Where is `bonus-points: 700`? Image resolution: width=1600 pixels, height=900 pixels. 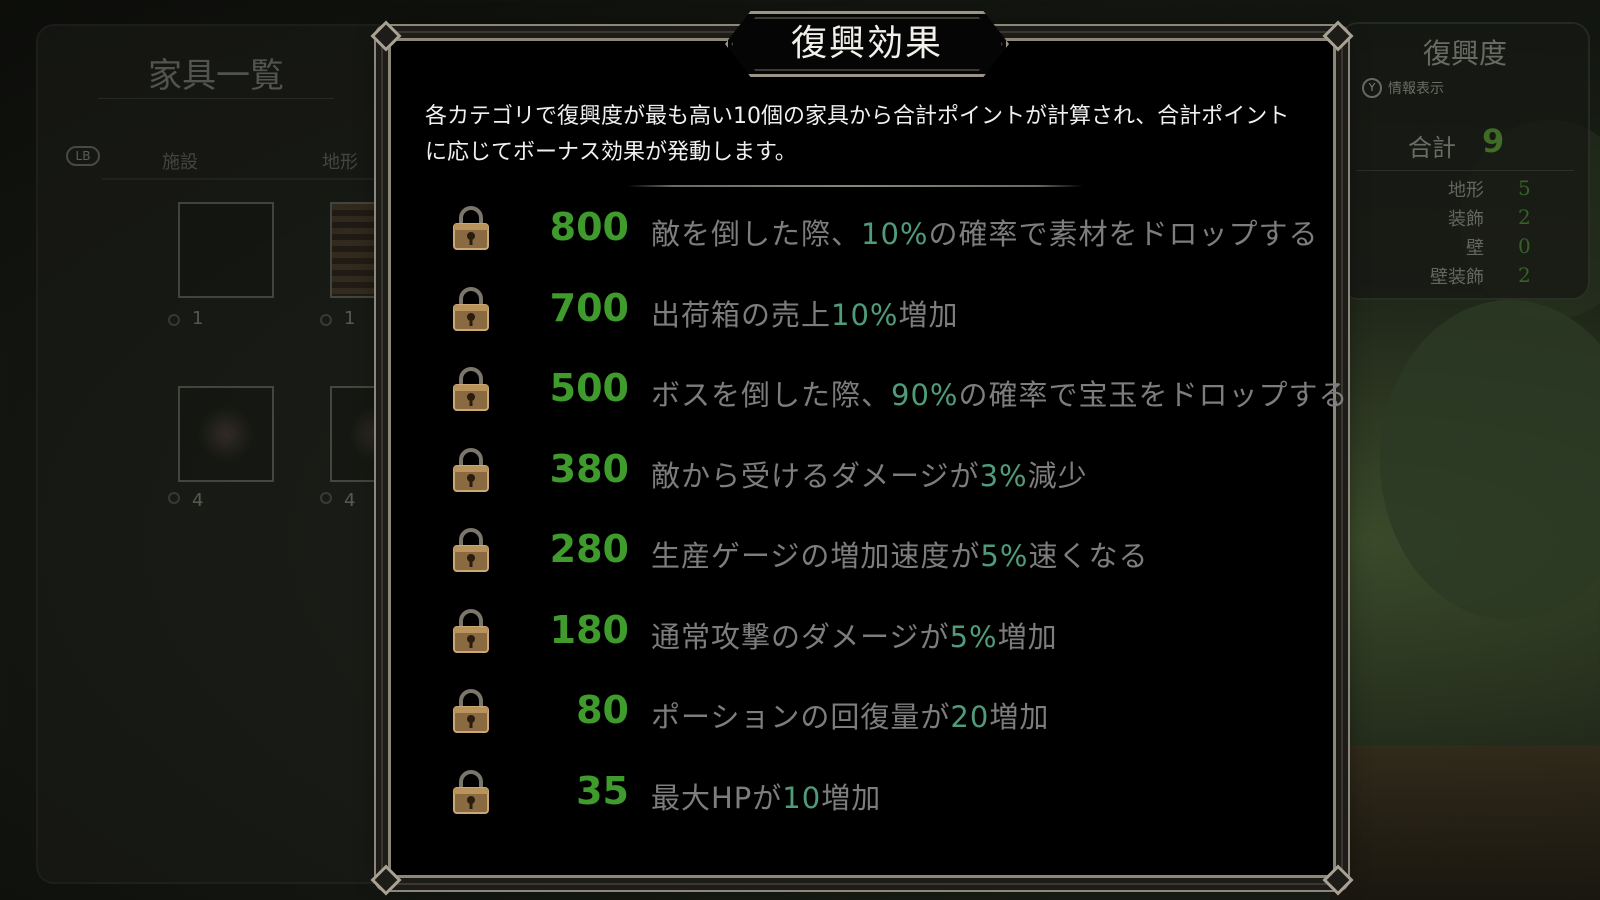 bonus-points: 700 is located at coordinates (589, 307).